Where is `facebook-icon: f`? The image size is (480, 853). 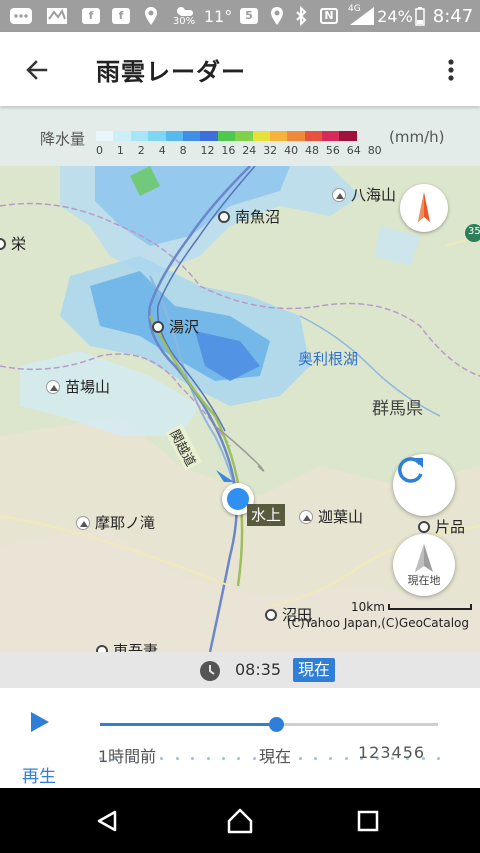 facebook-icon: f is located at coordinates (91, 16).